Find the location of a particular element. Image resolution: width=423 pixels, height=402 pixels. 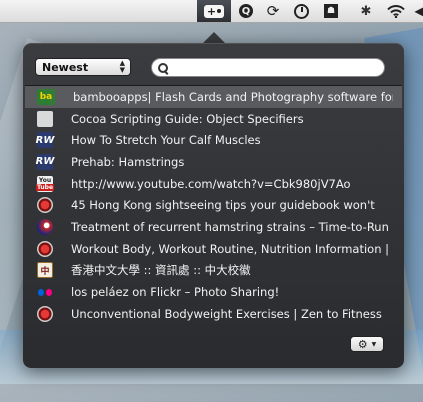

wifi-icon is located at coordinates (396, 11).